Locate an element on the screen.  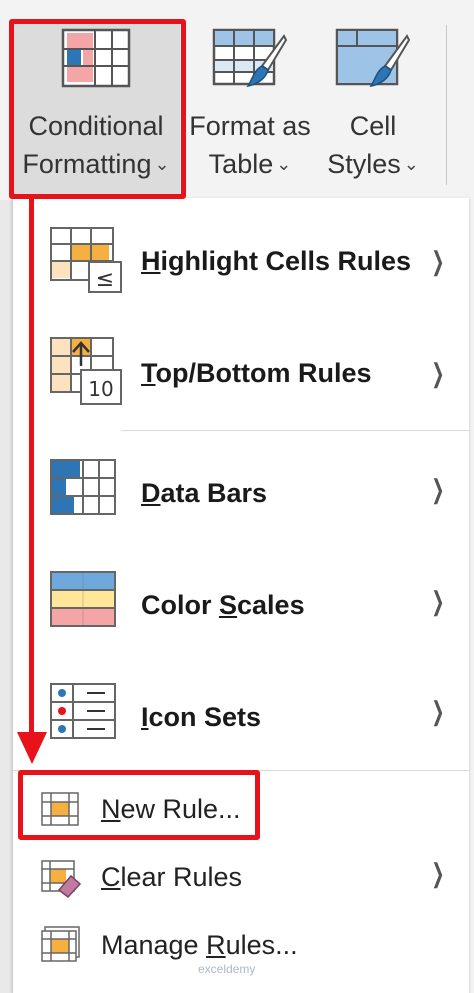
menu-item-label: cales is located at coordinates (271, 605).